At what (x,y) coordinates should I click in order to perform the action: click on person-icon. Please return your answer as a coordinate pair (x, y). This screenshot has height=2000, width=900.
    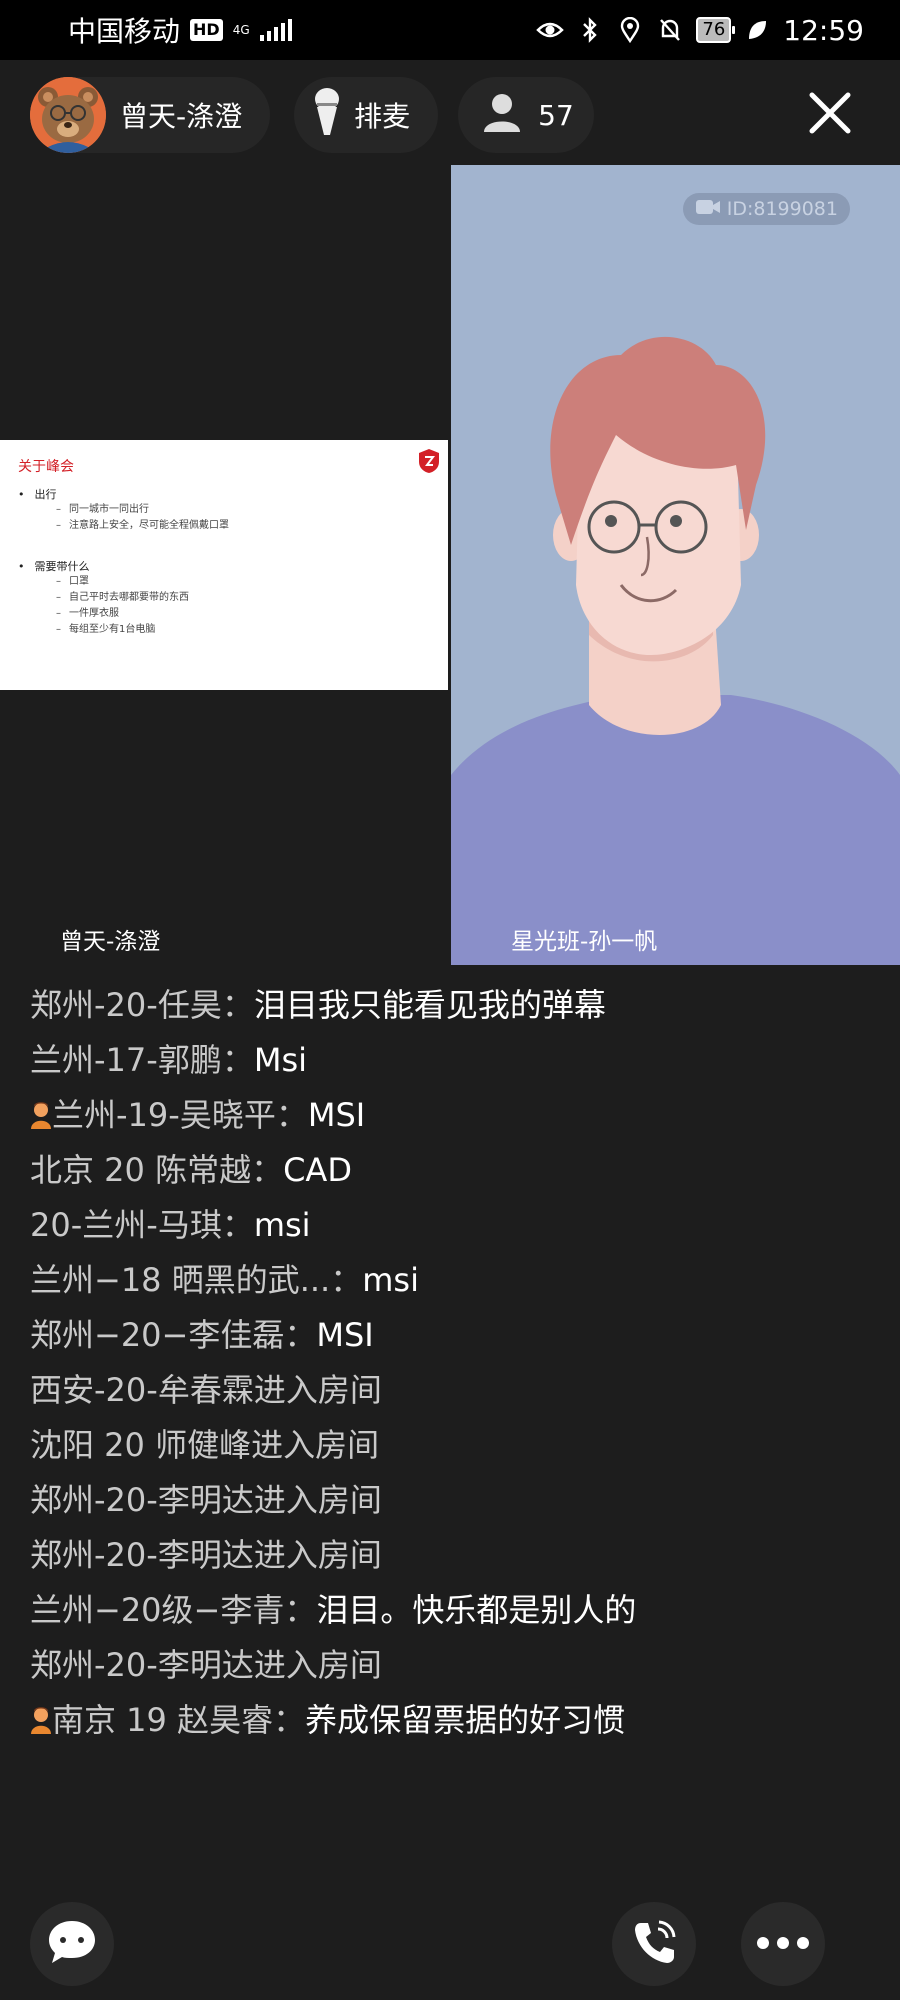
    Looking at the image, I should click on (502, 115).